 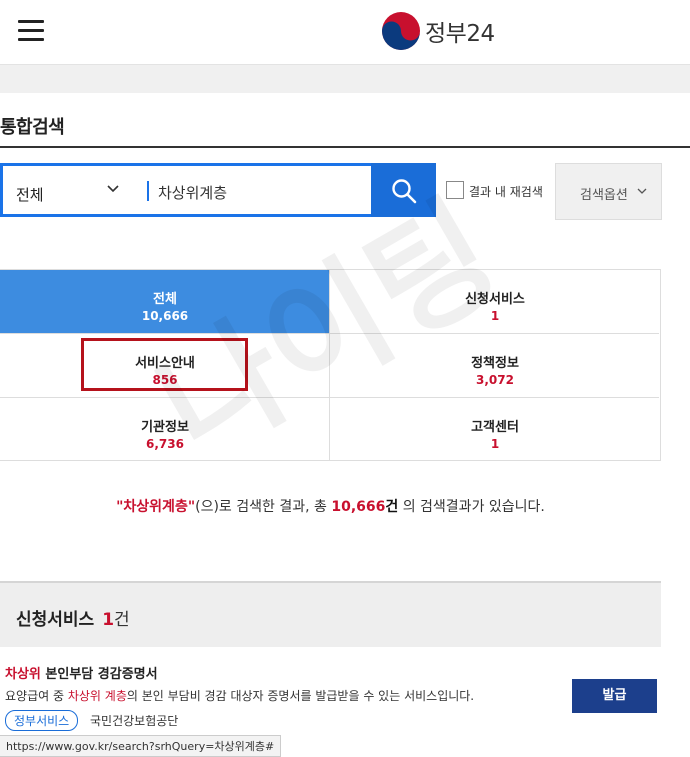 What do you see at coordinates (604, 195) in the screenshot?
I see `search-options-label: 검색옵션` at bounding box center [604, 195].